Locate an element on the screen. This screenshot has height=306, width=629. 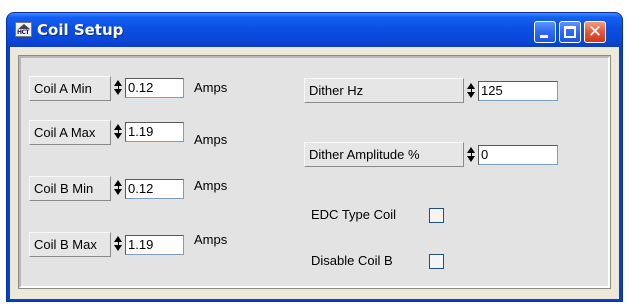
app-icon-text: HCT is located at coordinates (23, 32).